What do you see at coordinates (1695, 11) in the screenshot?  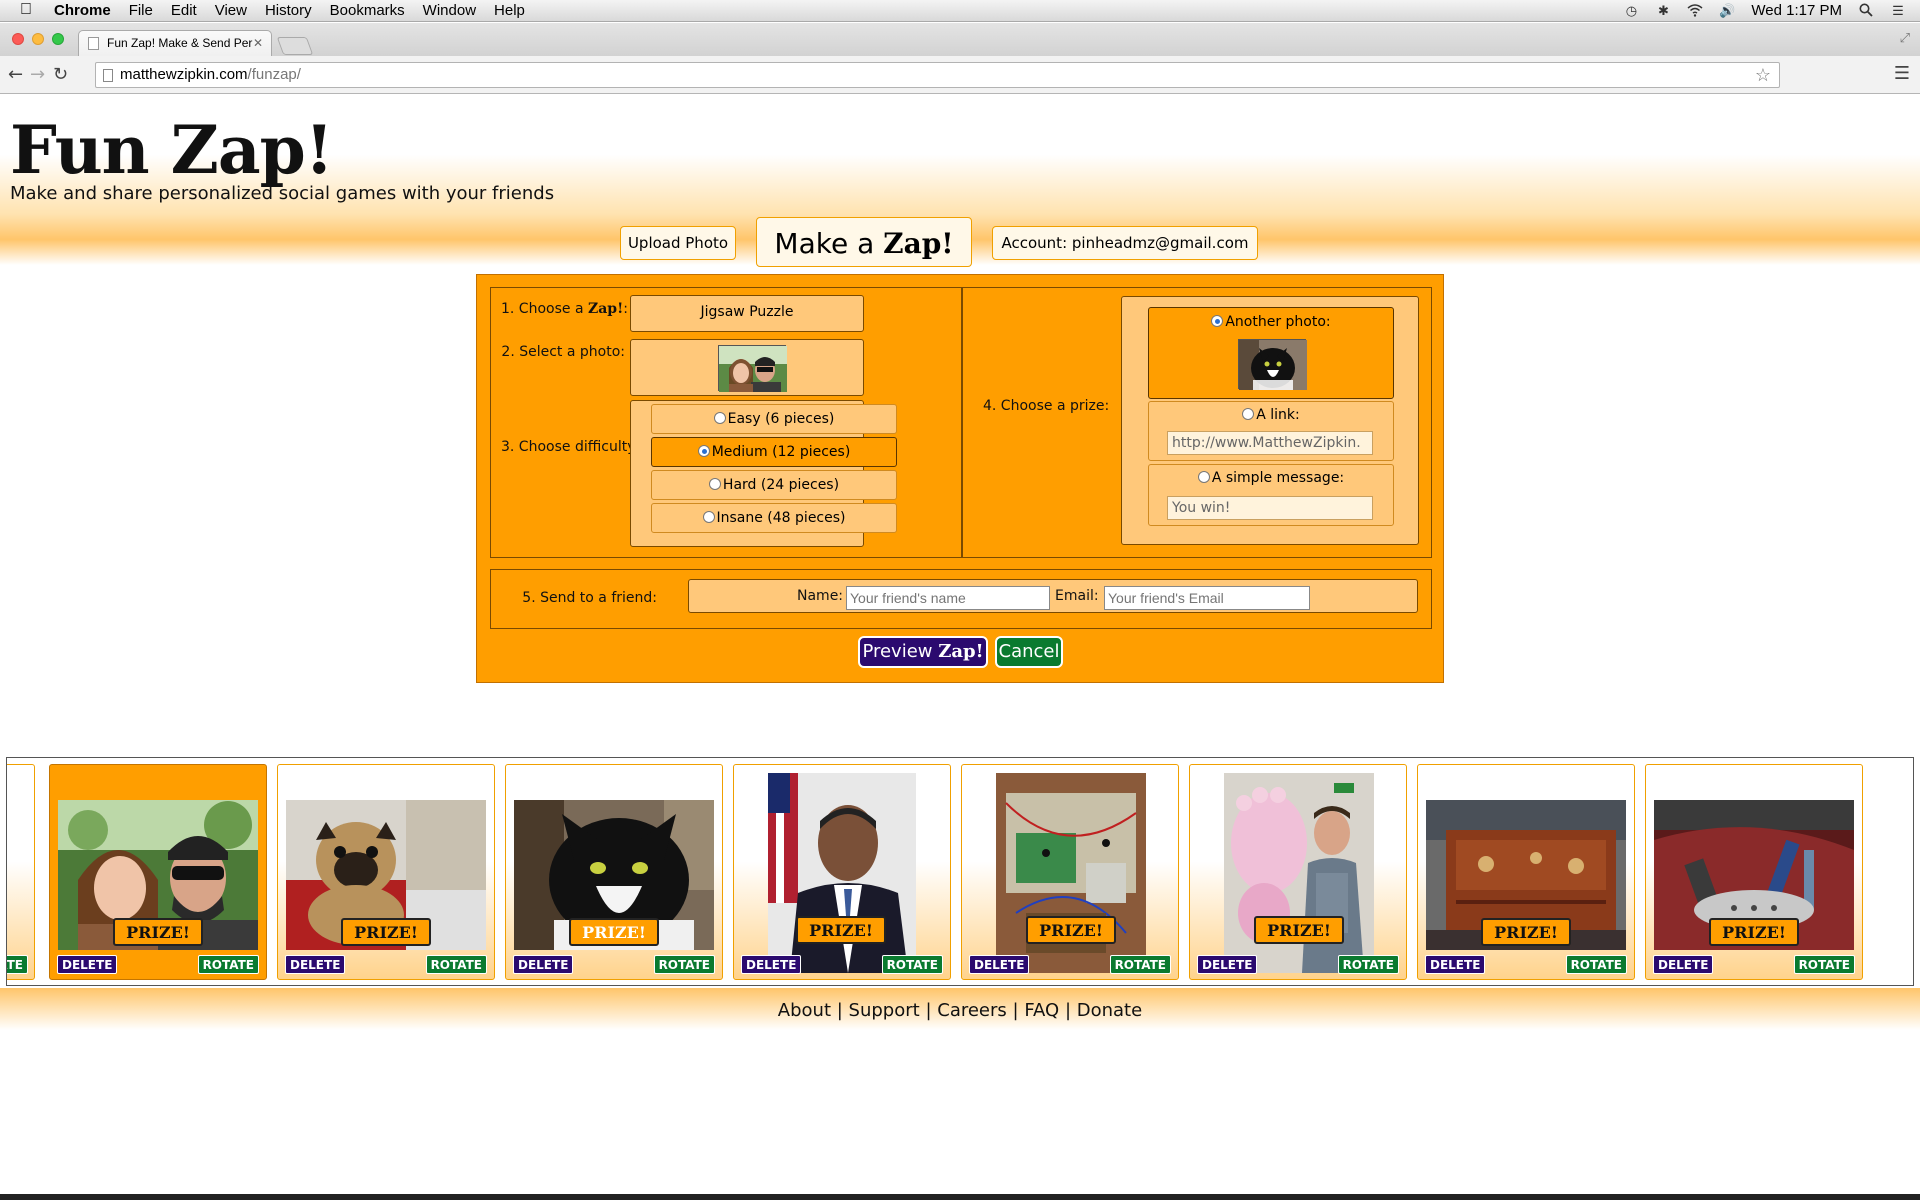 I see `wifi-icon` at bounding box center [1695, 11].